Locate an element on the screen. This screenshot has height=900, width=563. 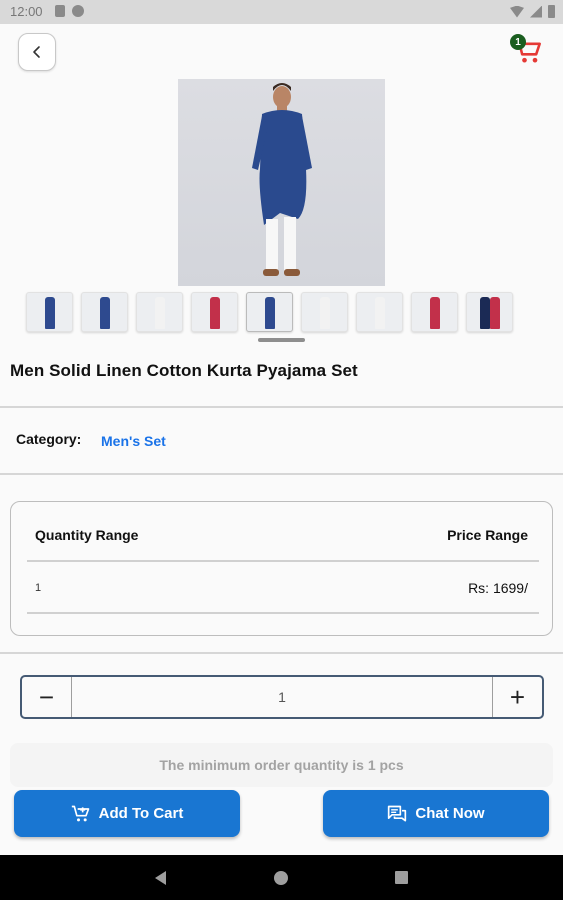
back-button is located at coordinates (37, 52).